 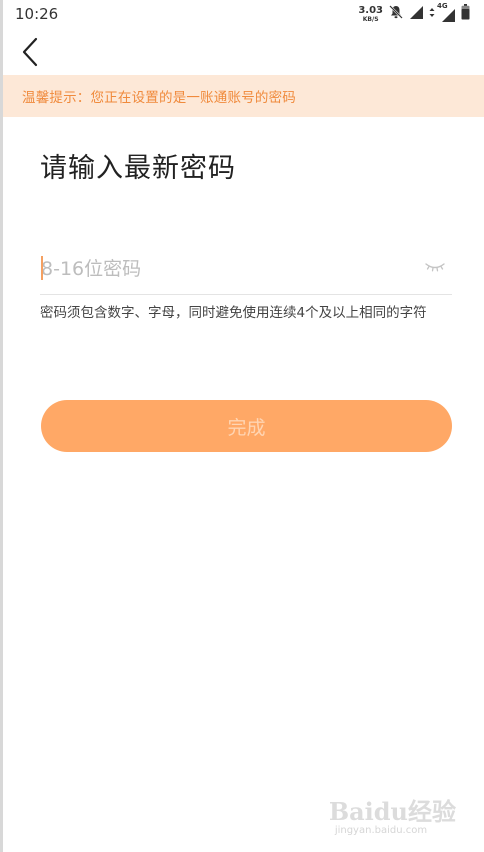 I want to click on data-arrows-icon, so click(x=432, y=14).